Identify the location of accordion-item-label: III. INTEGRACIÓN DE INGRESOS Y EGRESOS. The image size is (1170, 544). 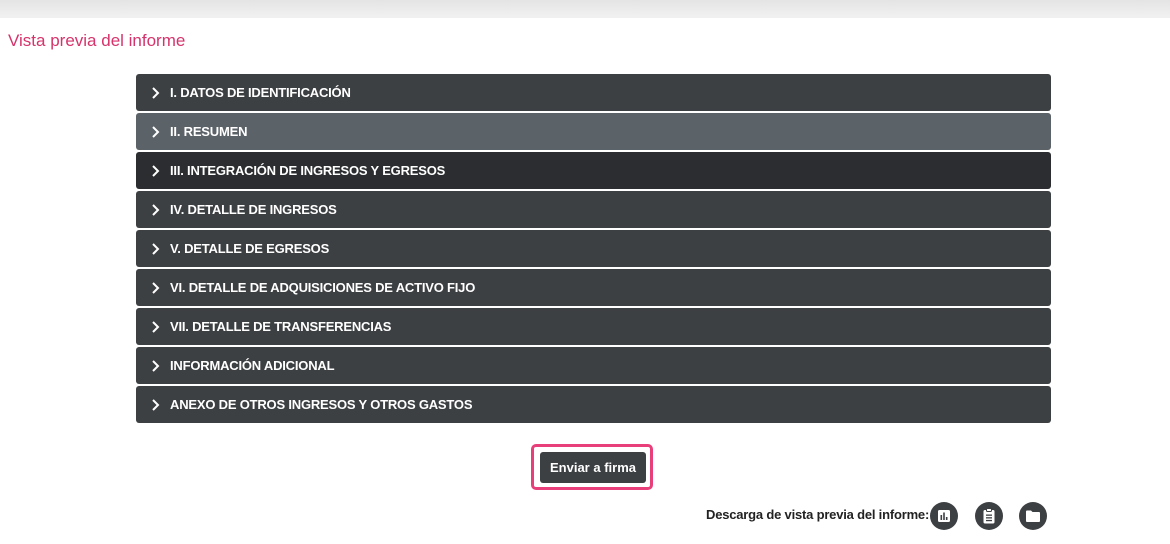
(308, 170).